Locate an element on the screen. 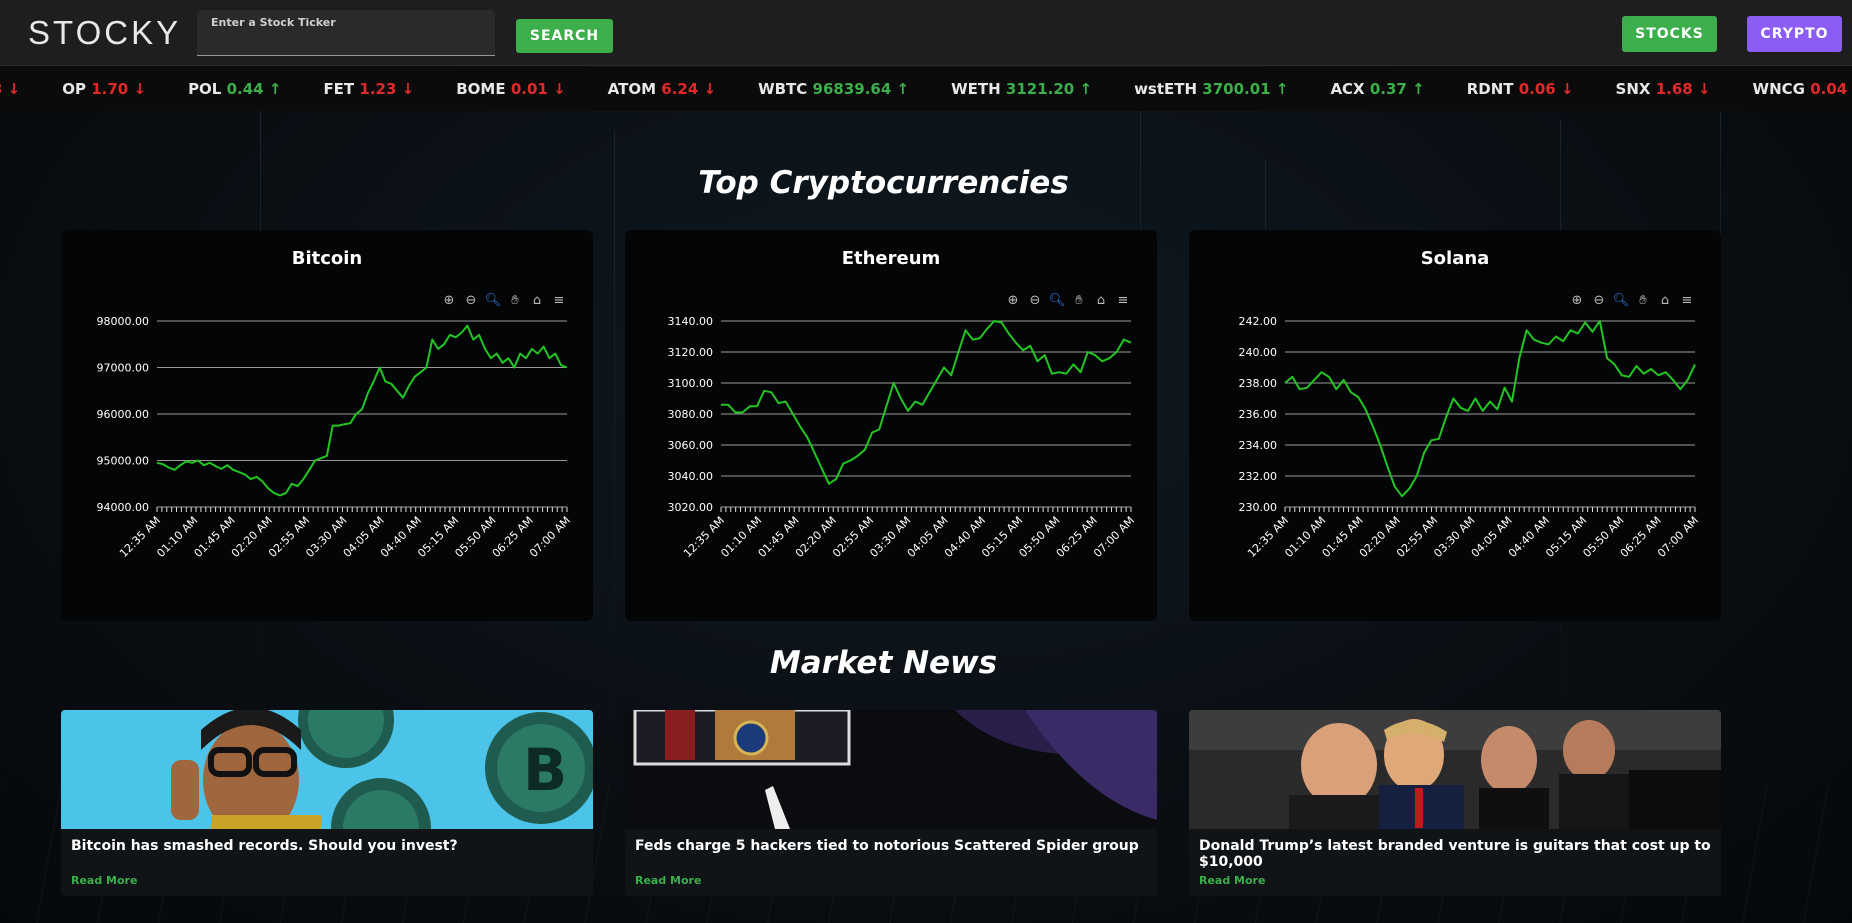  ticker-item: WETH 3121.20 ↑ is located at coordinates (1021, 89).